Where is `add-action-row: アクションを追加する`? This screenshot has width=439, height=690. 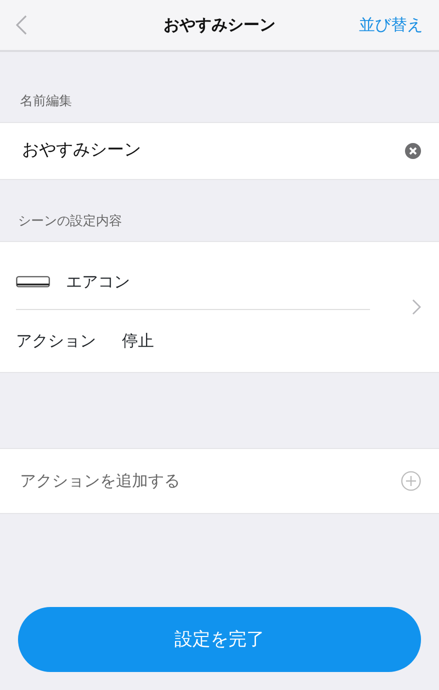 add-action-row: アクションを追加する is located at coordinates (219, 481).